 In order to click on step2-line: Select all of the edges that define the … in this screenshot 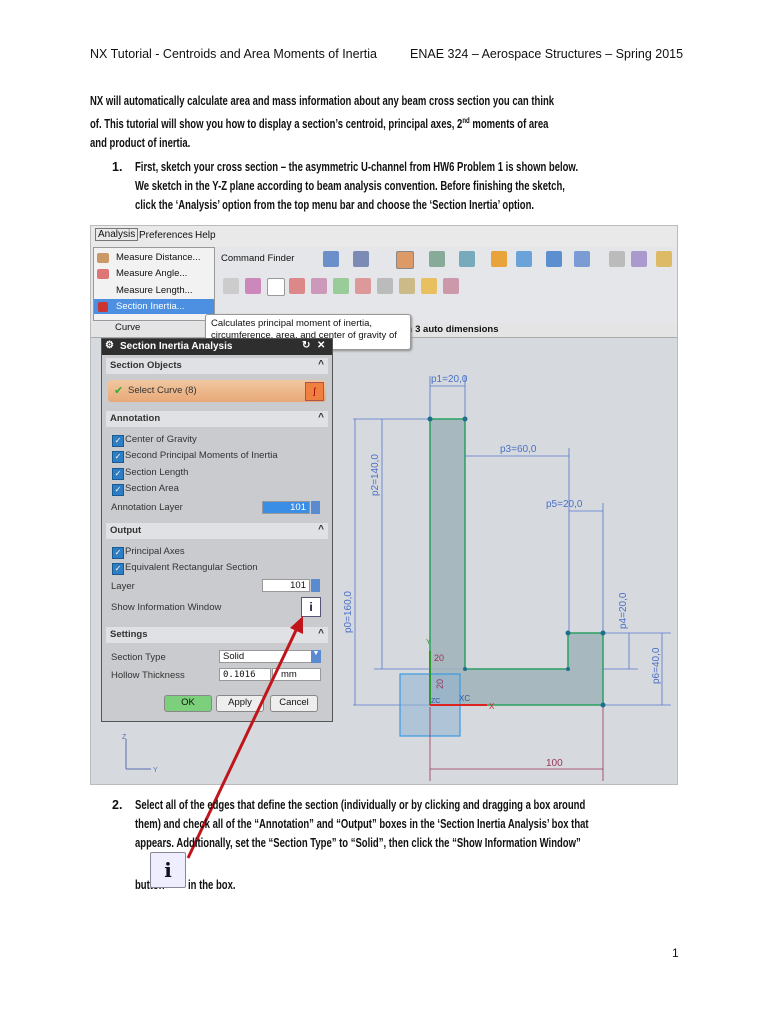, I will do `click(360, 805)`.